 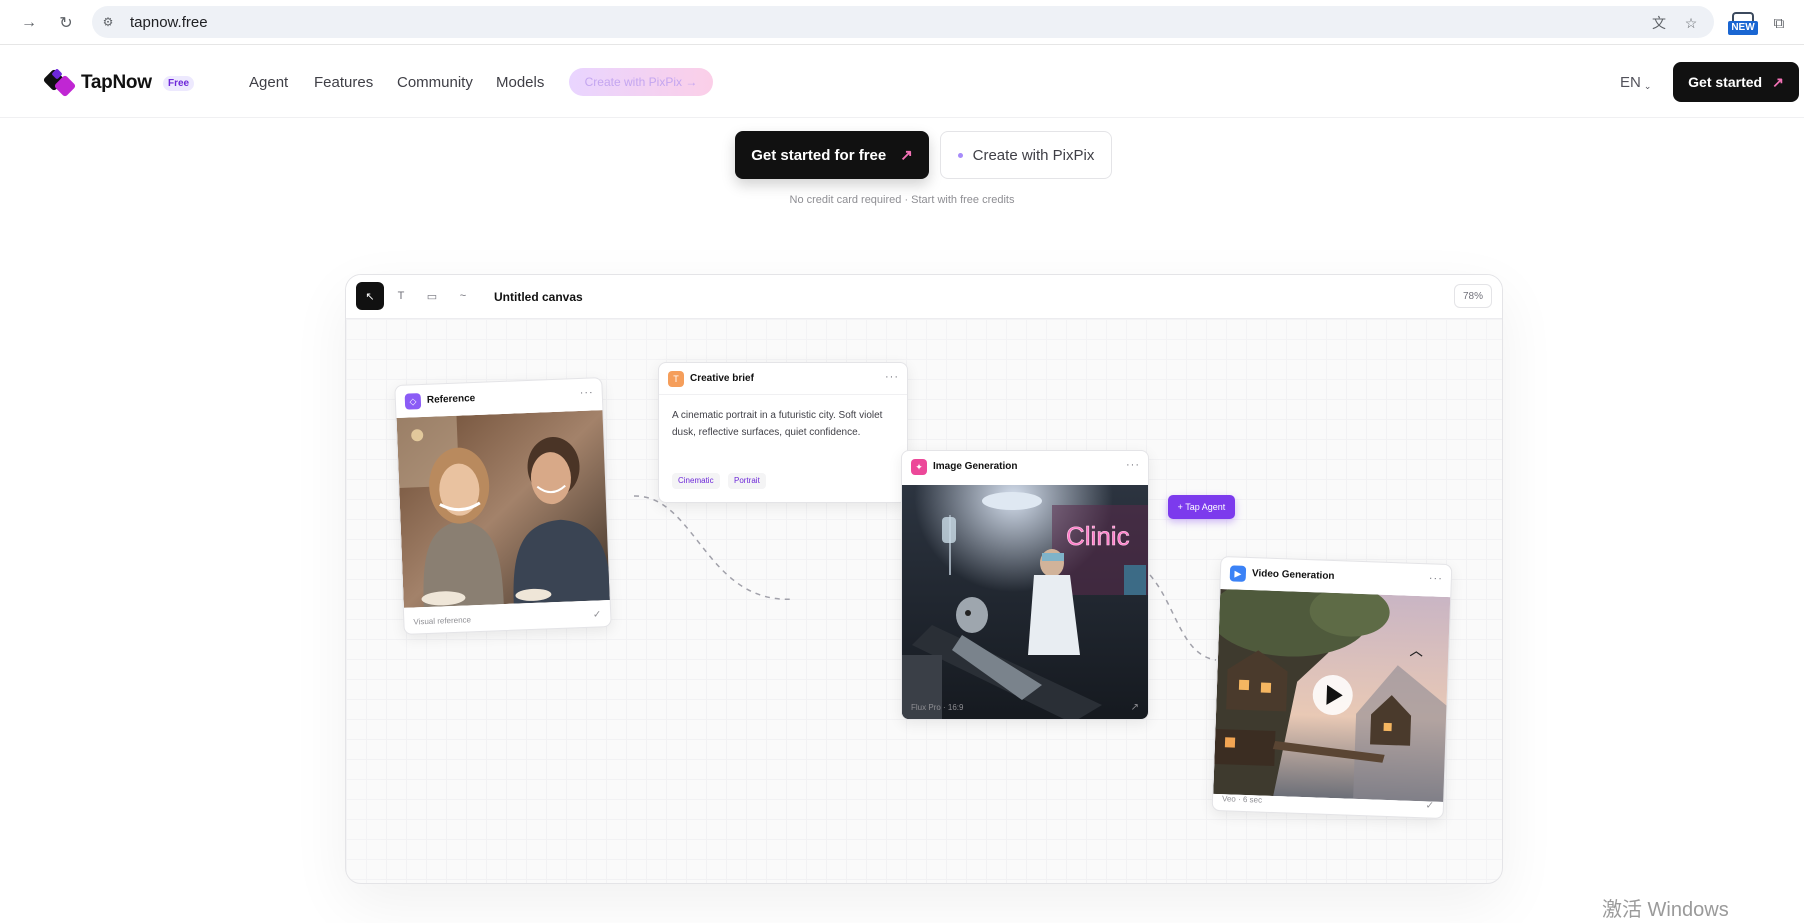 I want to click on reload-icon: ↻, so click(x=66, y=23).